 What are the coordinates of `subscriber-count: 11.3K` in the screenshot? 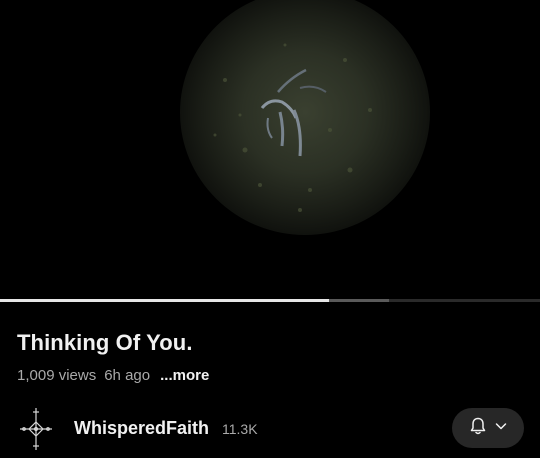 It's located at (240, 429).